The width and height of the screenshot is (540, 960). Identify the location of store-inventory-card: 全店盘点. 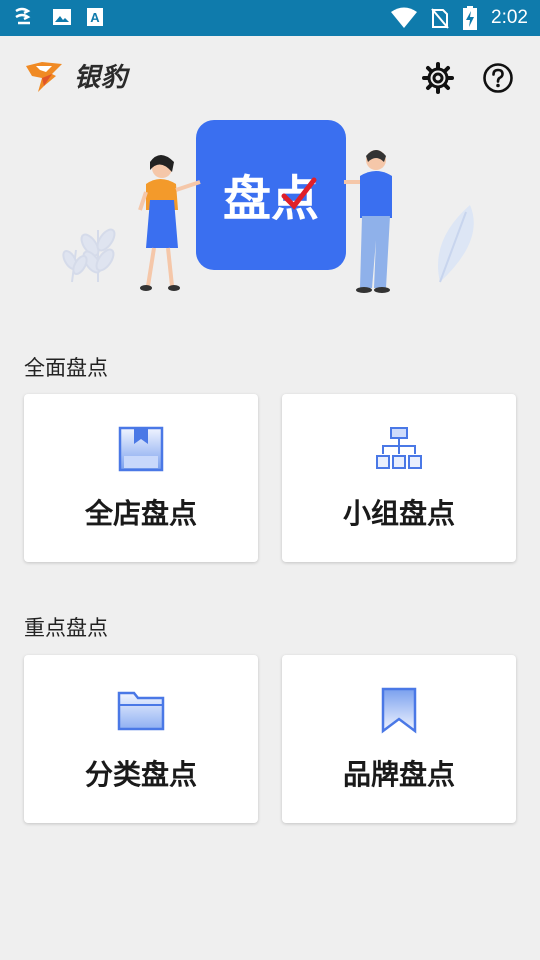
(141, 478).